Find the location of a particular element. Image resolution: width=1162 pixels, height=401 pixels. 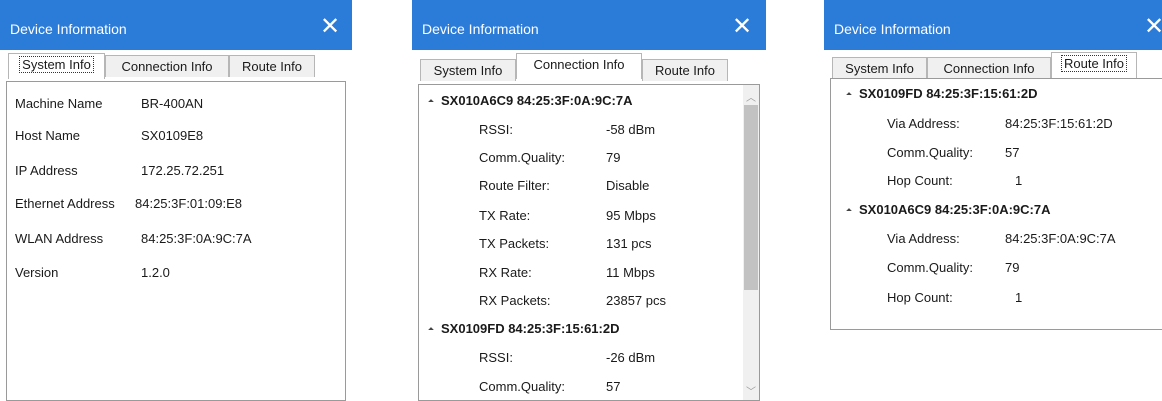

scrollbar-thumb is located at coordinates (751, 197).